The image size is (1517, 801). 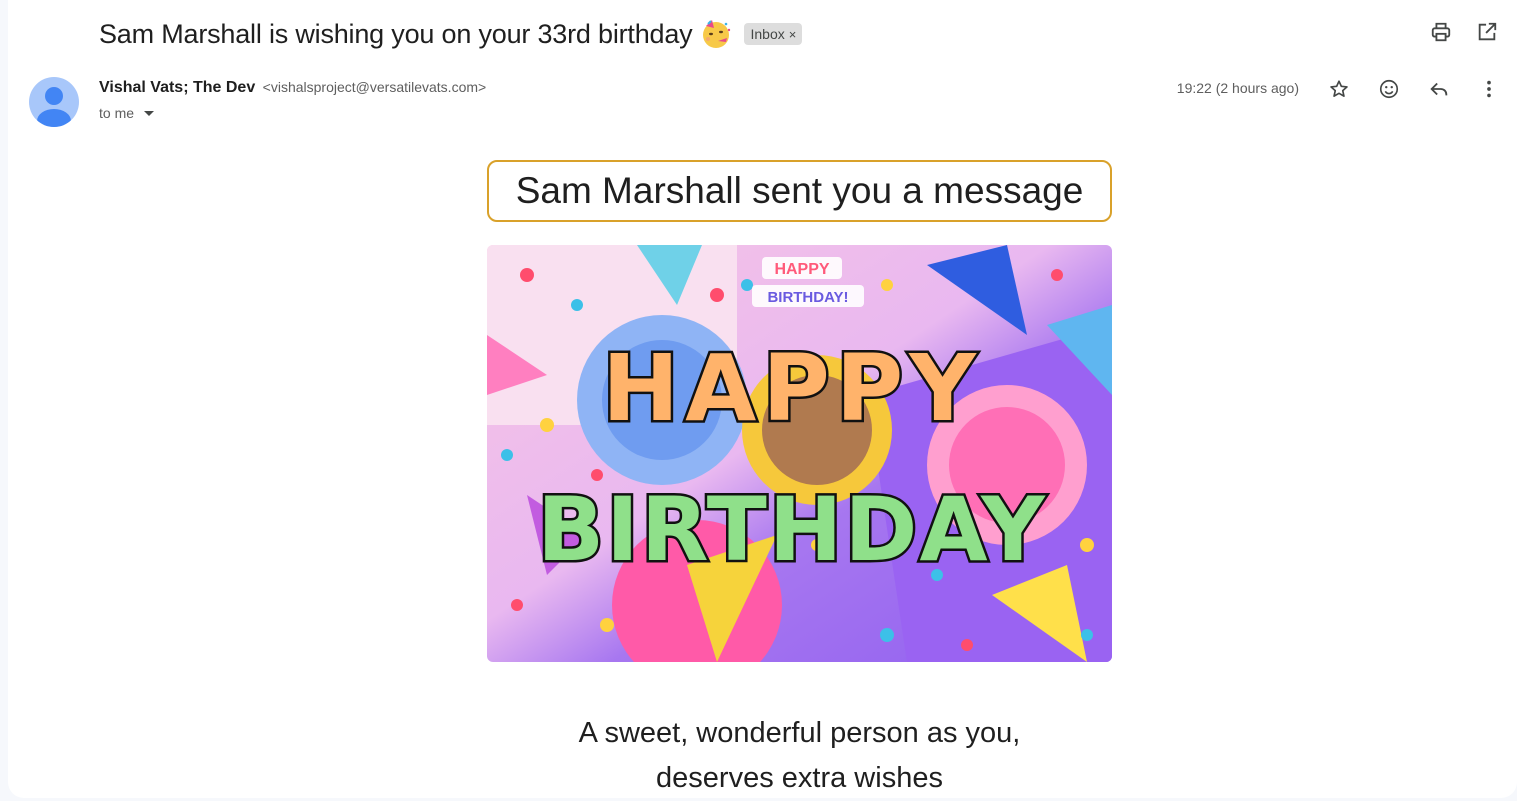 What do you see at coordinates (1339, 89) in the screenshot?
I see `star-icon` at bounding box center [1339, 89].